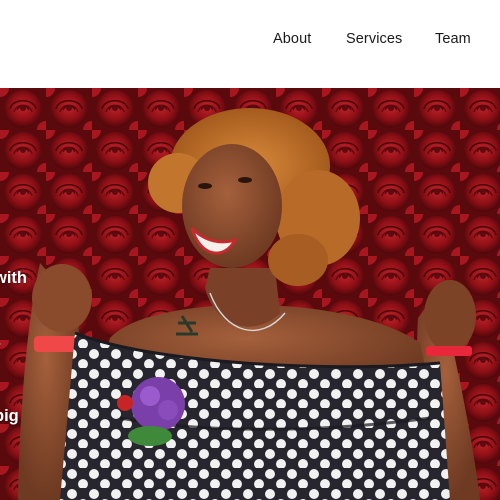 This screenshot has width=500, height=500. What do you see at coordinates (13, 278) in the screenshot?
I see `hero-text-line-1: with` at bounding box center [13, 278].